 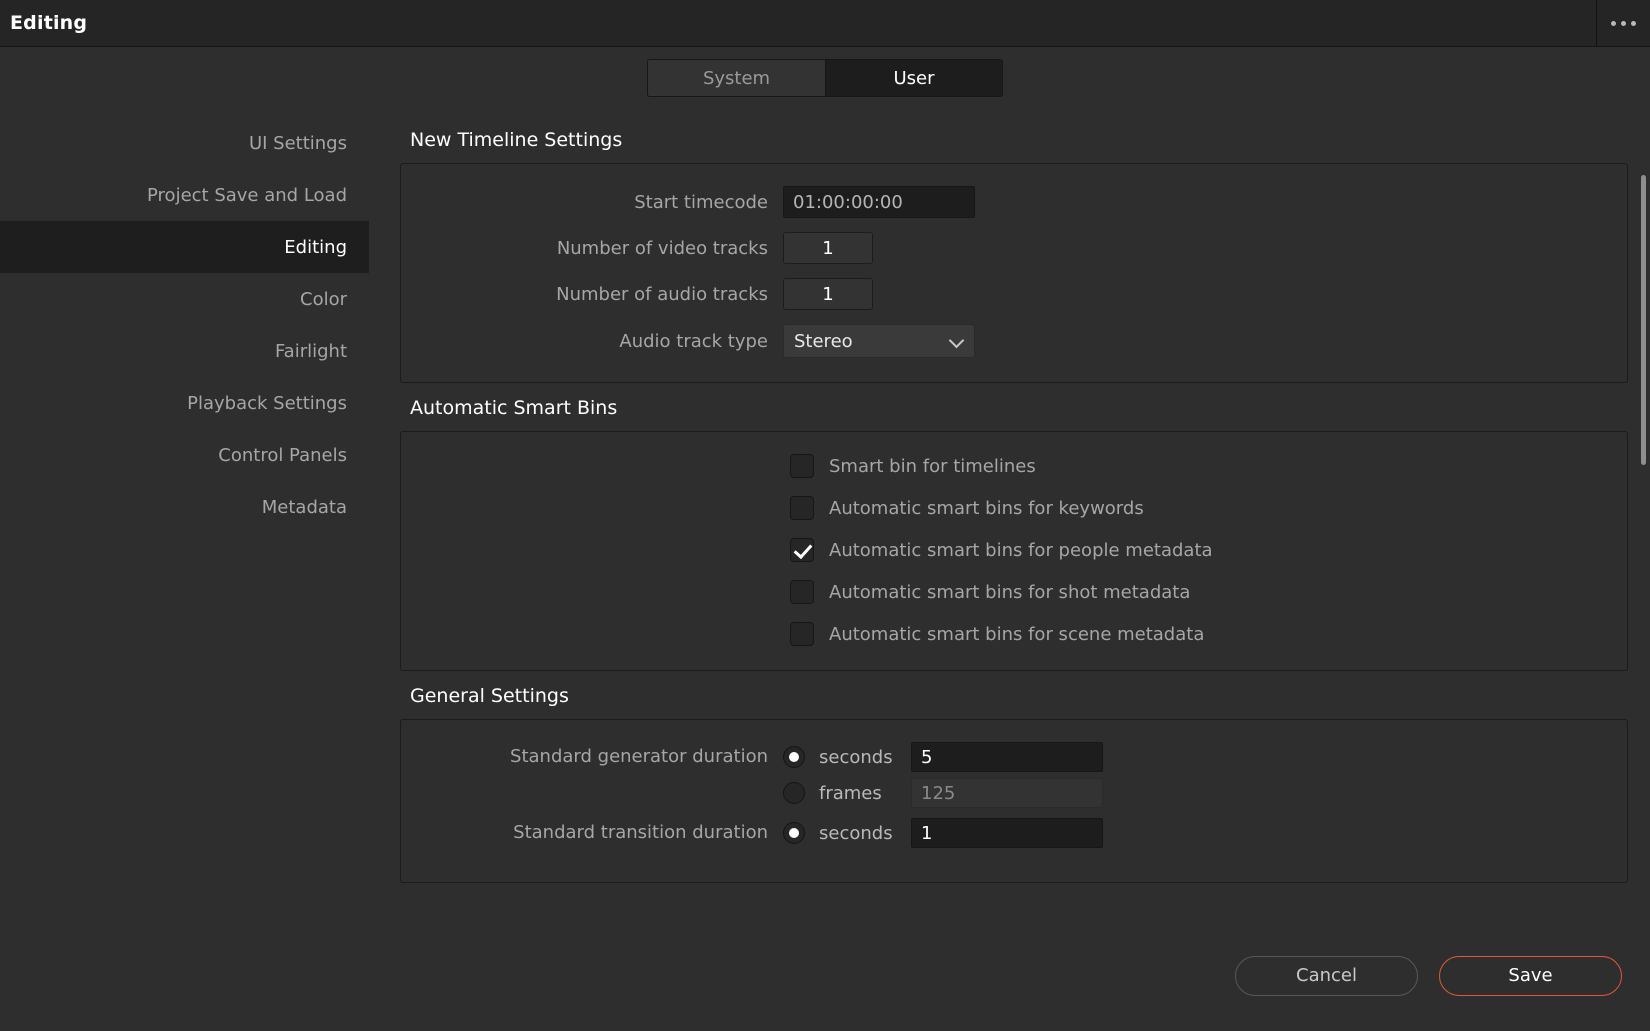 I want to click on generator-duration-seconds-line: seconds 5, so click(x=943, y=757).